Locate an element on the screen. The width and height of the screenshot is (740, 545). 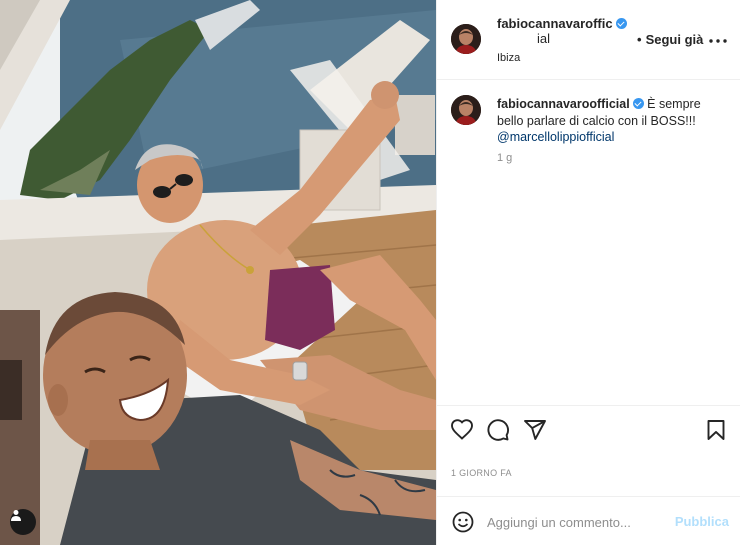
mention-link: @marcellolippiofficial is located at coordinates (555, 137).